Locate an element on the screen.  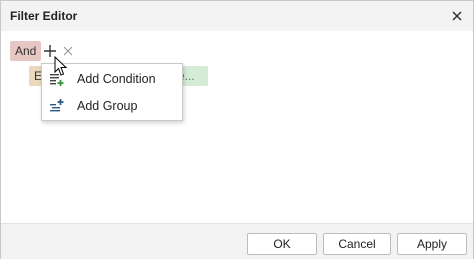
menu-item-label: Add Condition is located at coordinates (116, 79).